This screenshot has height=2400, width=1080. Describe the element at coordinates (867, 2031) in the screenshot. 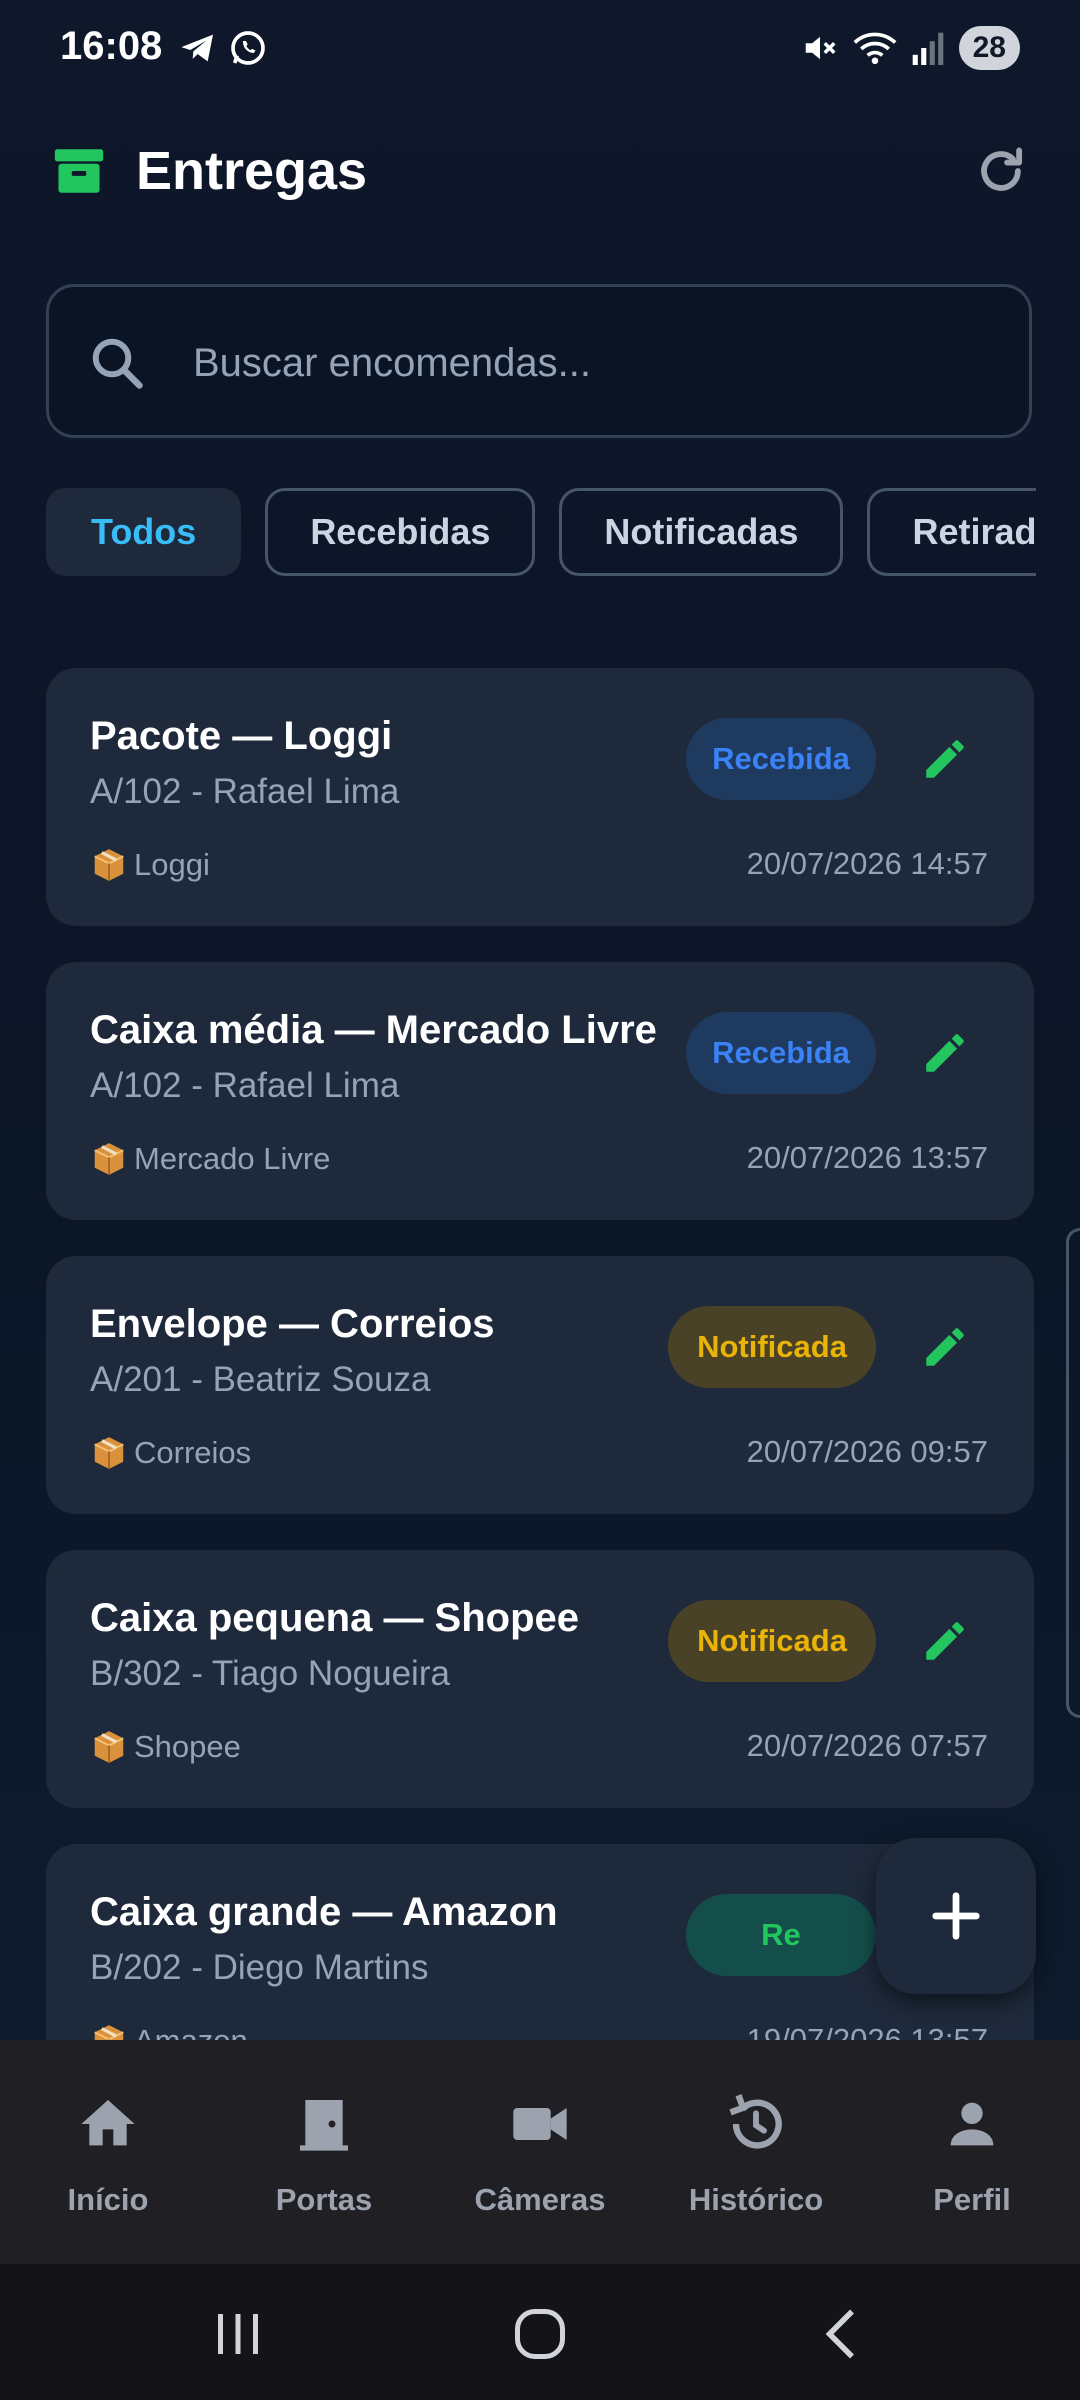

I see `delivery-datetime: 19/07/2026 13:57` at that location.